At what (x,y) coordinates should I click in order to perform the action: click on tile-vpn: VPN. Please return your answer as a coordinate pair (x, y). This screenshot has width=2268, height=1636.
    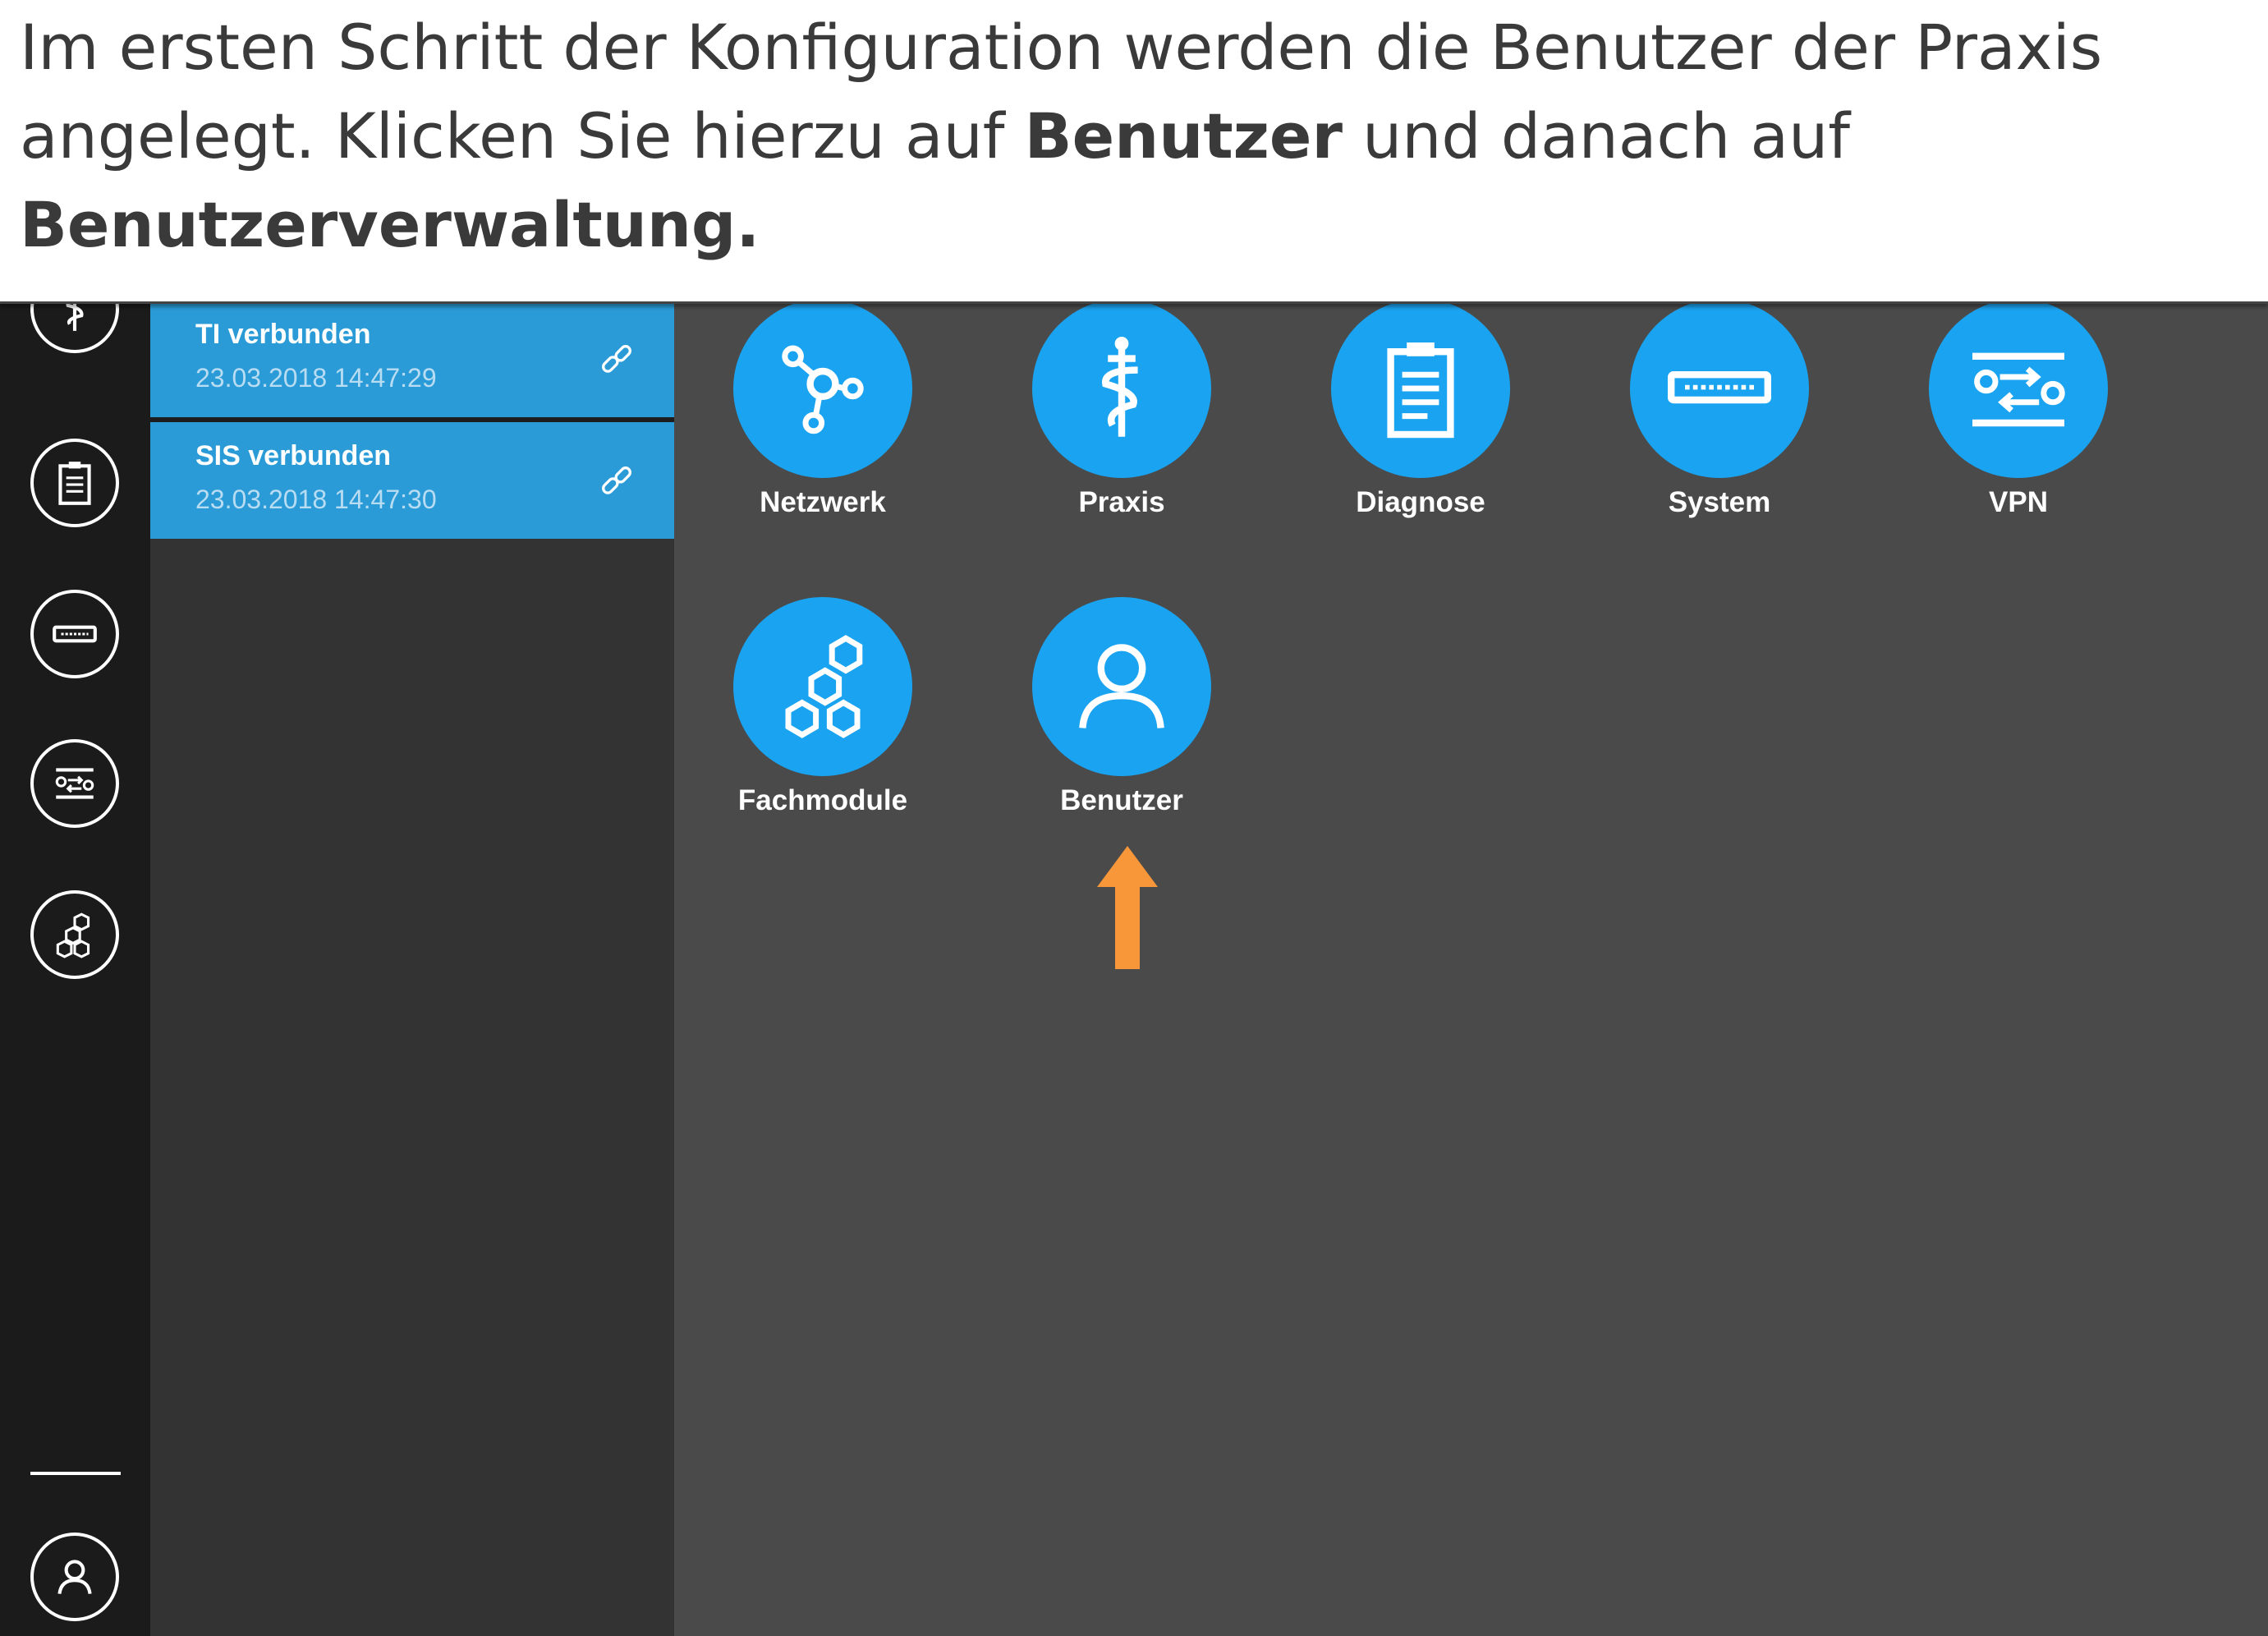
    Looking at the image, I should click on (2018, 409).